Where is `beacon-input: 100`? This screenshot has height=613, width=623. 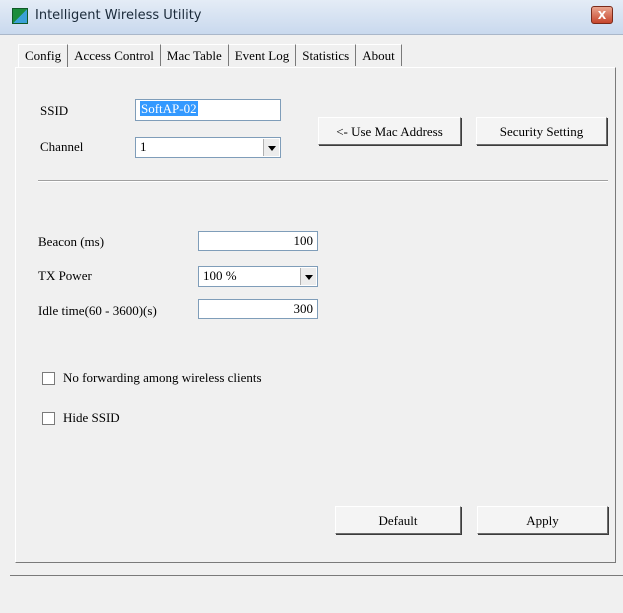 beacon-input: 100 is located at coordinates (258, 241).